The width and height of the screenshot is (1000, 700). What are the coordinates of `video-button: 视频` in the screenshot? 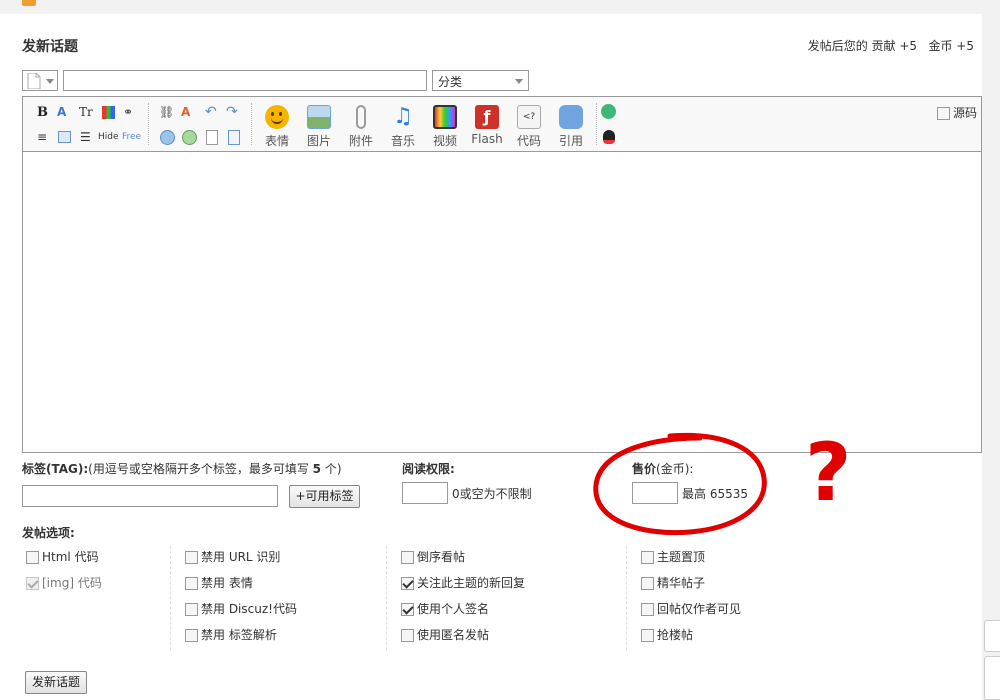 It's located at (445, 127).